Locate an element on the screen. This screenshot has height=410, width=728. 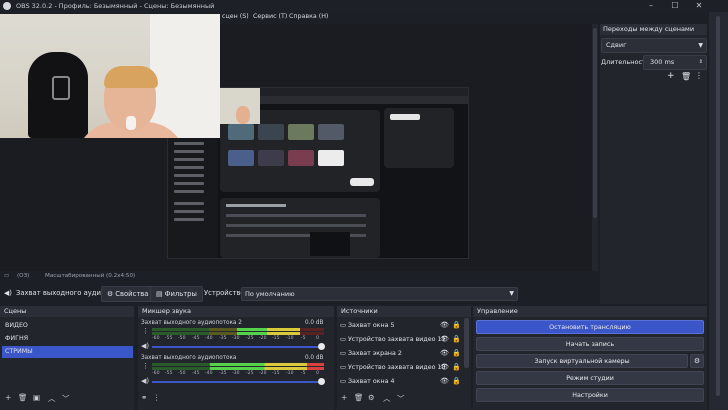
controls-title: Управление is located at coordinates (497, 311).